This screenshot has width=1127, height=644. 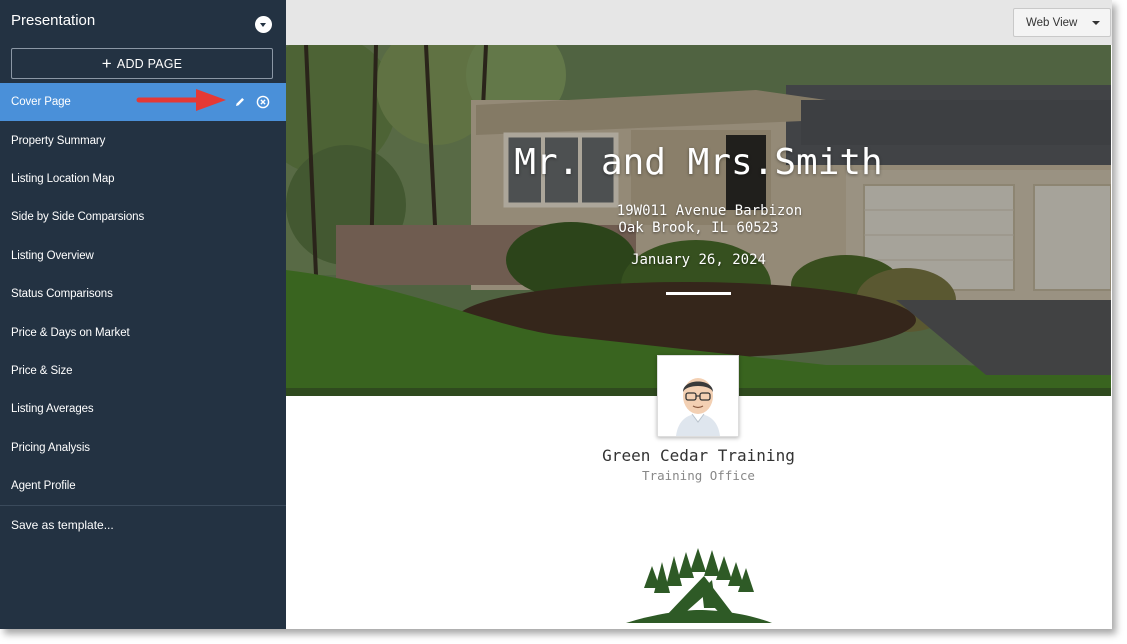 I want to click on sidebar-item-label: Status Comparisons, so click(x=62, y=294).